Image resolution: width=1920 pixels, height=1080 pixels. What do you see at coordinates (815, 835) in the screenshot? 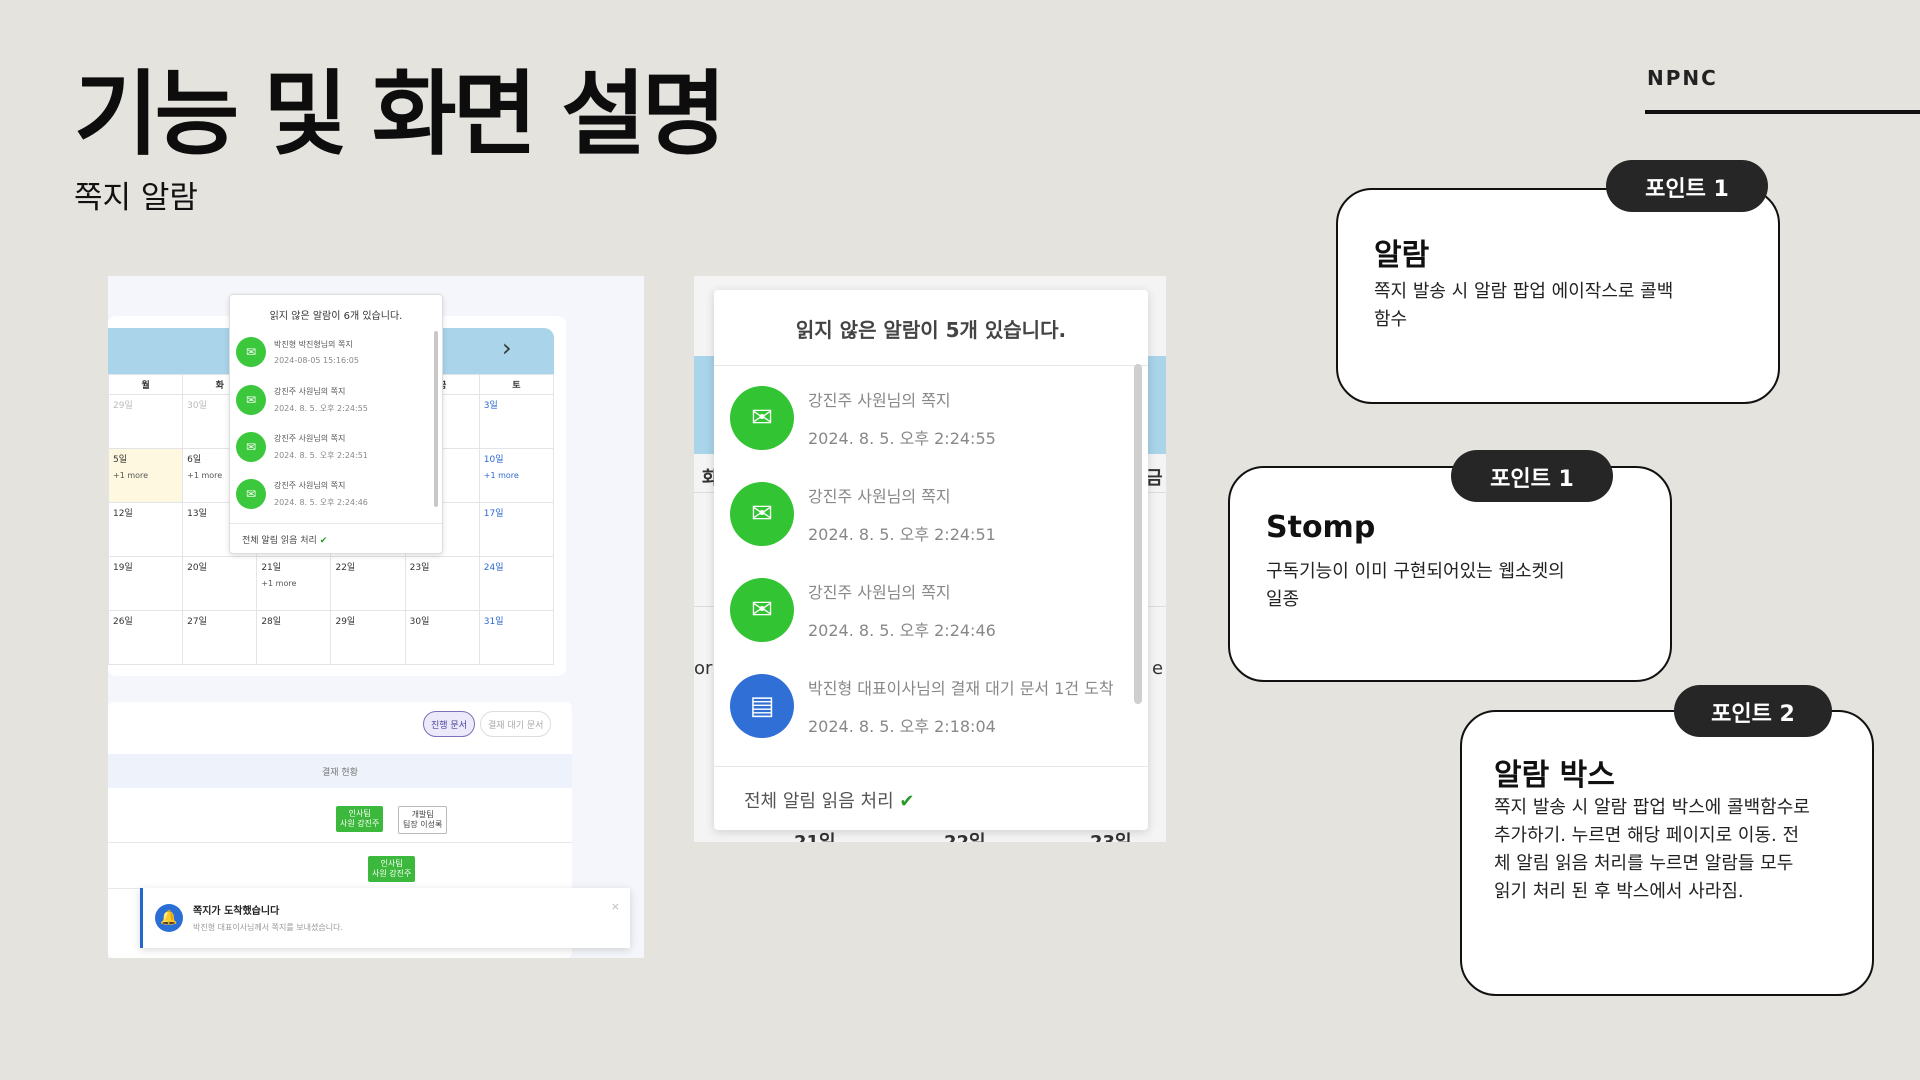
I see `bg-fragment: 21일` at bounding box center [815, 835].